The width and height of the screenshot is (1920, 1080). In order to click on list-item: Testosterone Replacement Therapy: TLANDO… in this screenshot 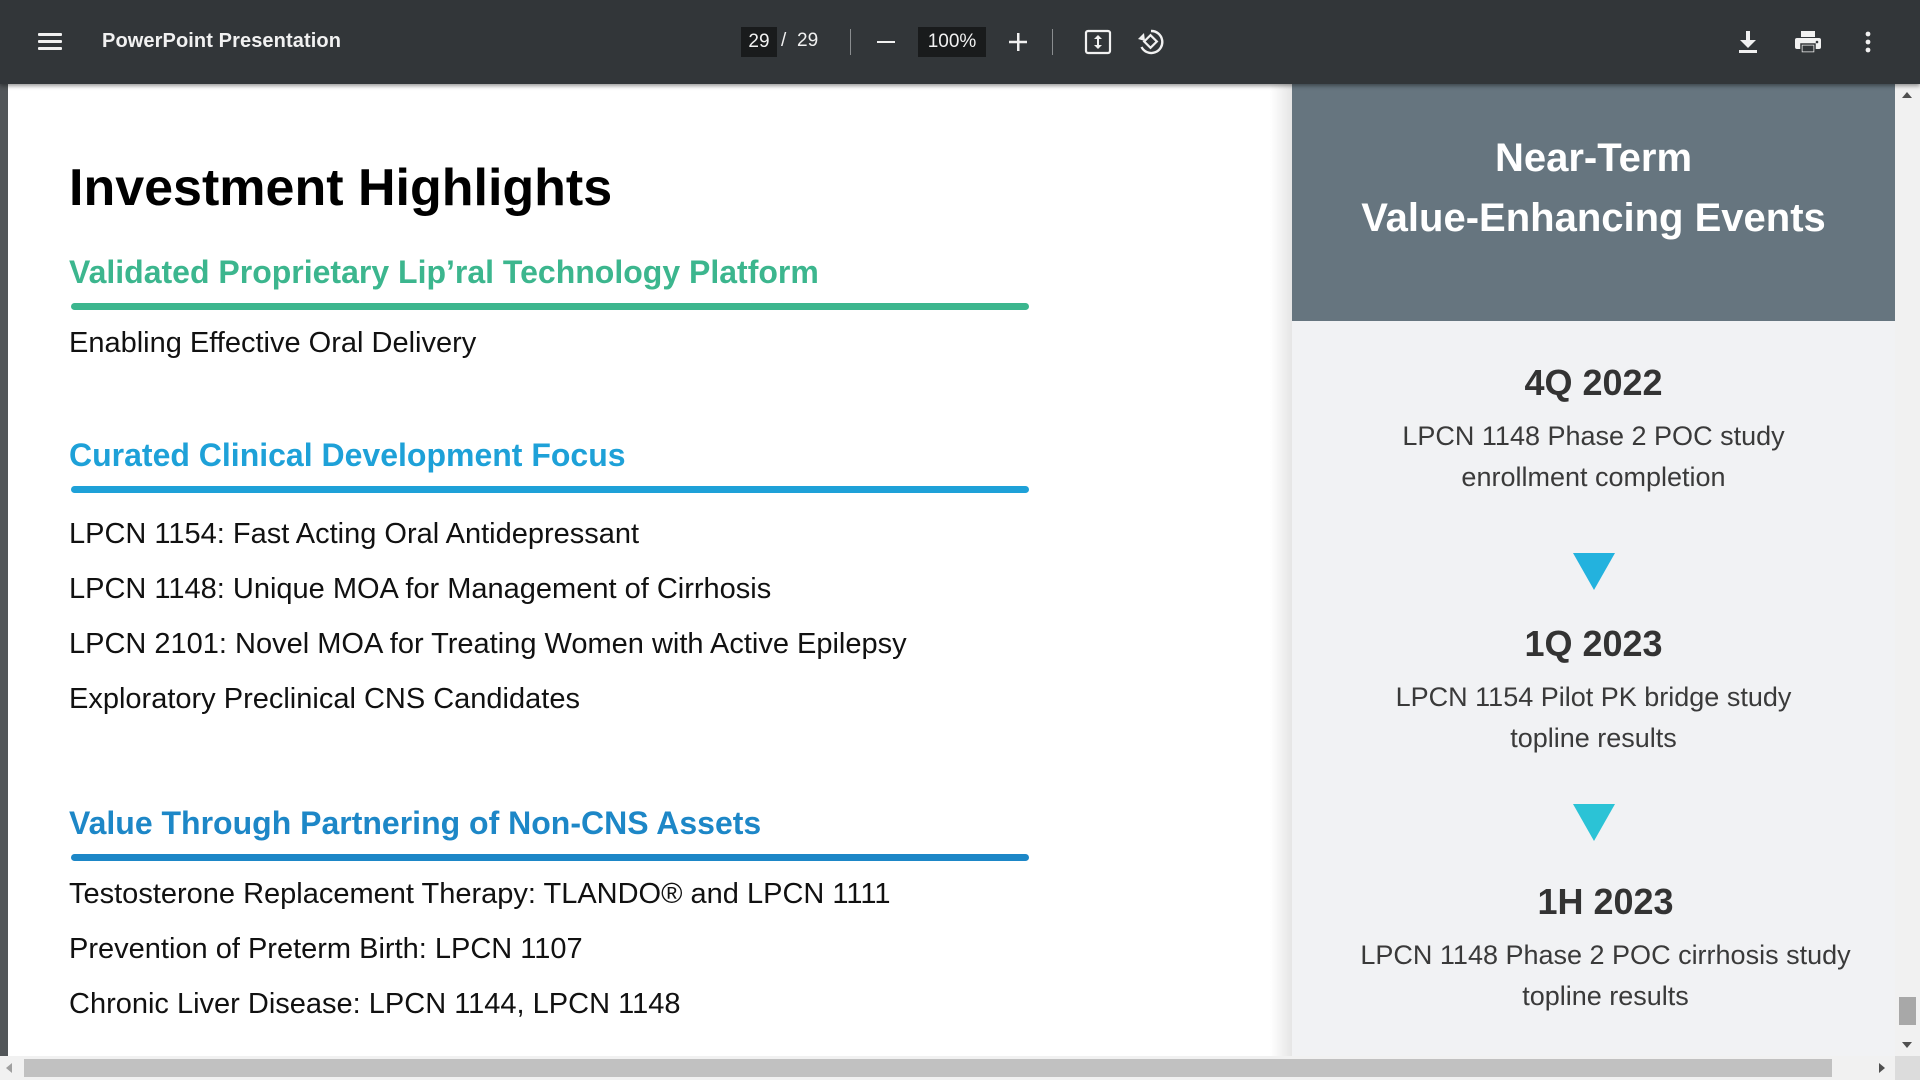, I will do `click(480, 894)`.